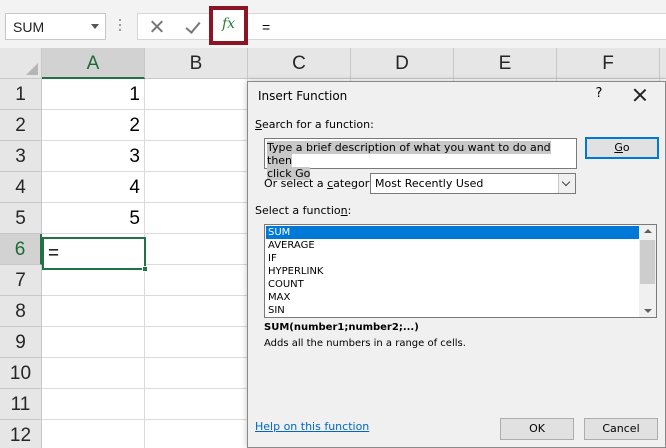  Describe the element at coordinates (640, 95) in the screenshot. I see `close-icon` at that location.